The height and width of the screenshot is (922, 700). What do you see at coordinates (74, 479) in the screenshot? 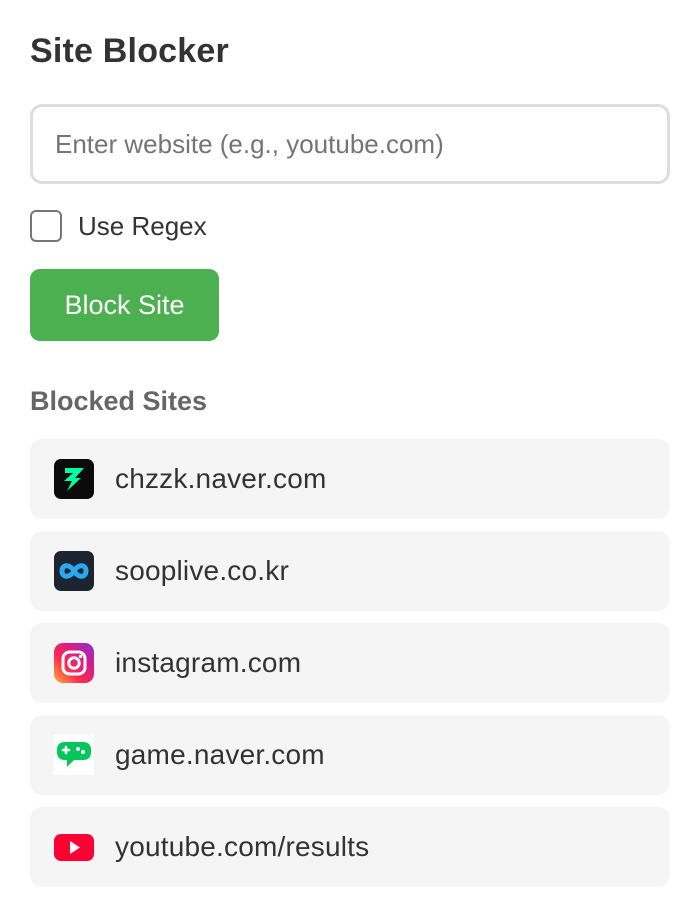
I see `chzzk-icon` at bounding box center [74, 479].